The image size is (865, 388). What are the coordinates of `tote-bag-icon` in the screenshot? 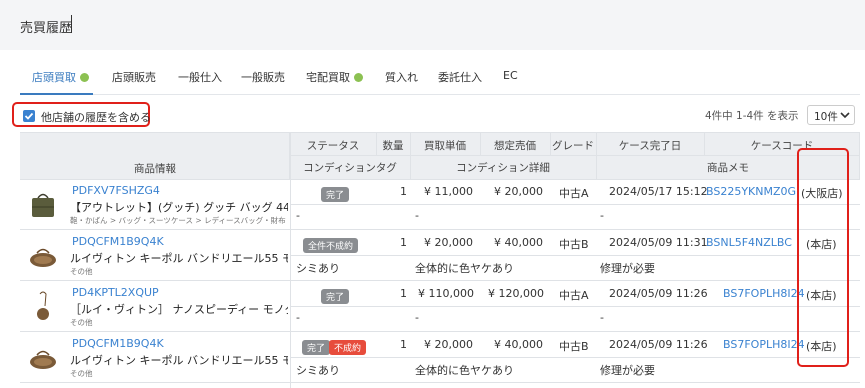 It's located at (43, 205).